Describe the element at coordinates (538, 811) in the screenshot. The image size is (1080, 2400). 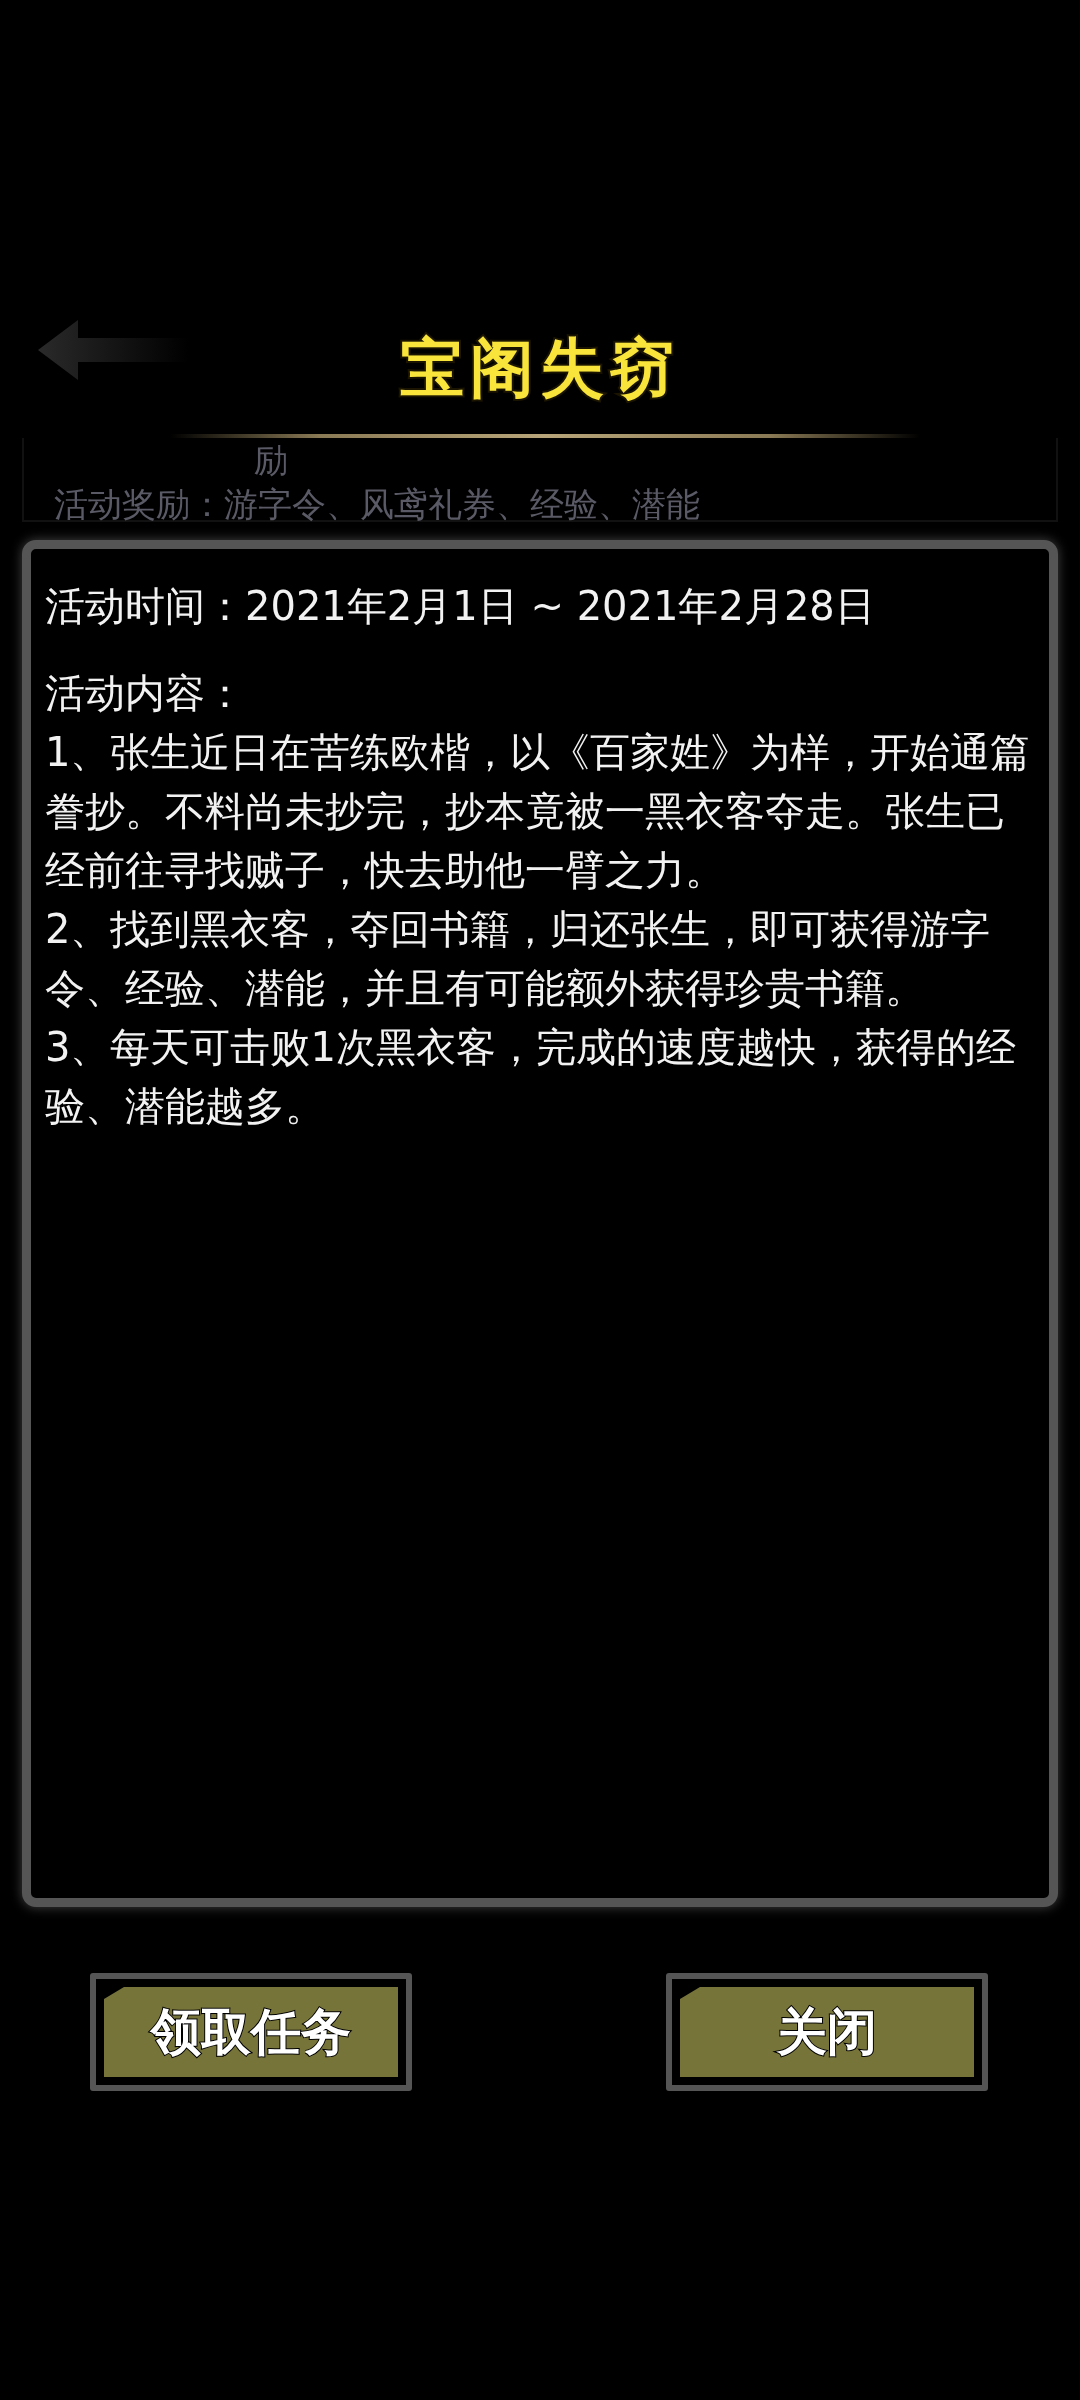
I see `content-item: 1、张生近日在苦练欧楷，以《百家姓》为样，开始通篇誊抄。不料尚未抄完，抄本竟被一黑衣客夺走。张生已经前往寻找贼子，快去助他一臂之力。` at that location.